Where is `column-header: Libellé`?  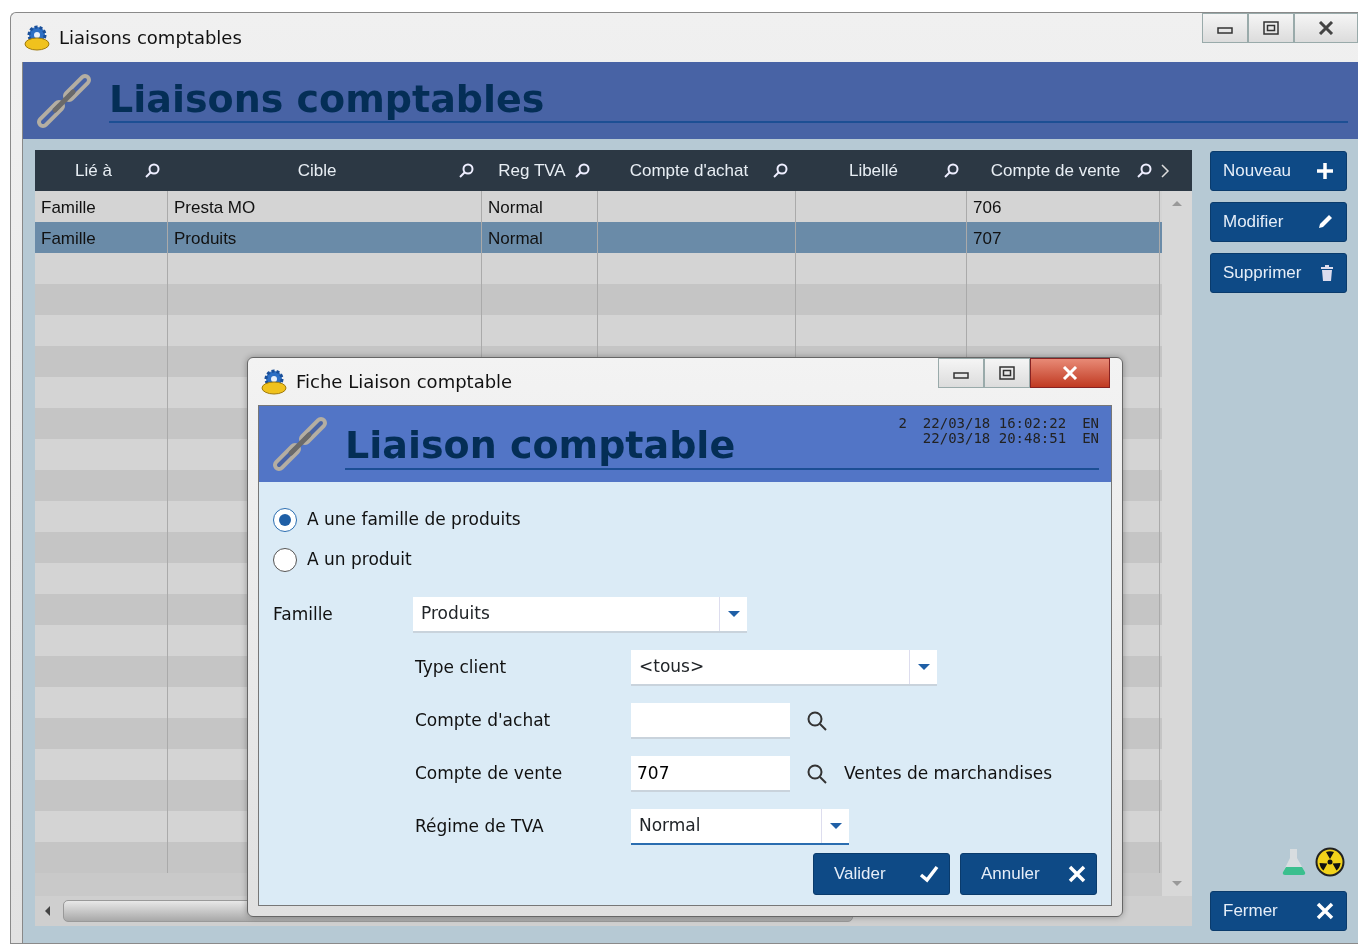 column-header: Libellé is located at coordinates (873, 170).